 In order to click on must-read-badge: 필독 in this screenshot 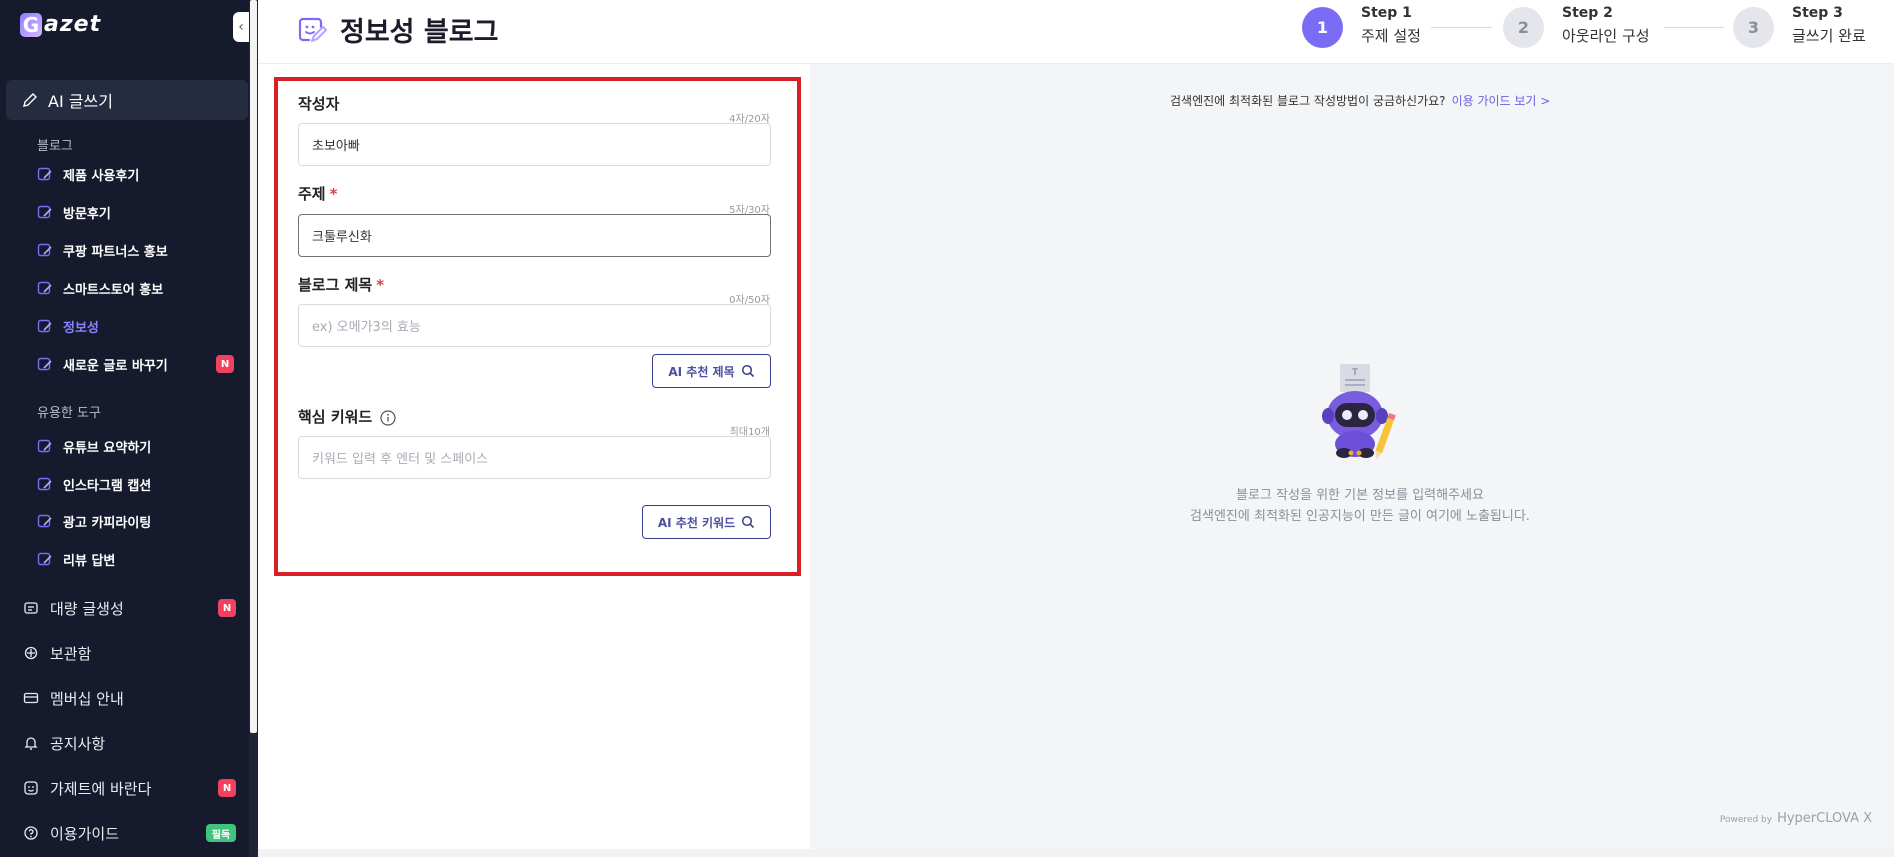, I will do `click(221, 833)`.